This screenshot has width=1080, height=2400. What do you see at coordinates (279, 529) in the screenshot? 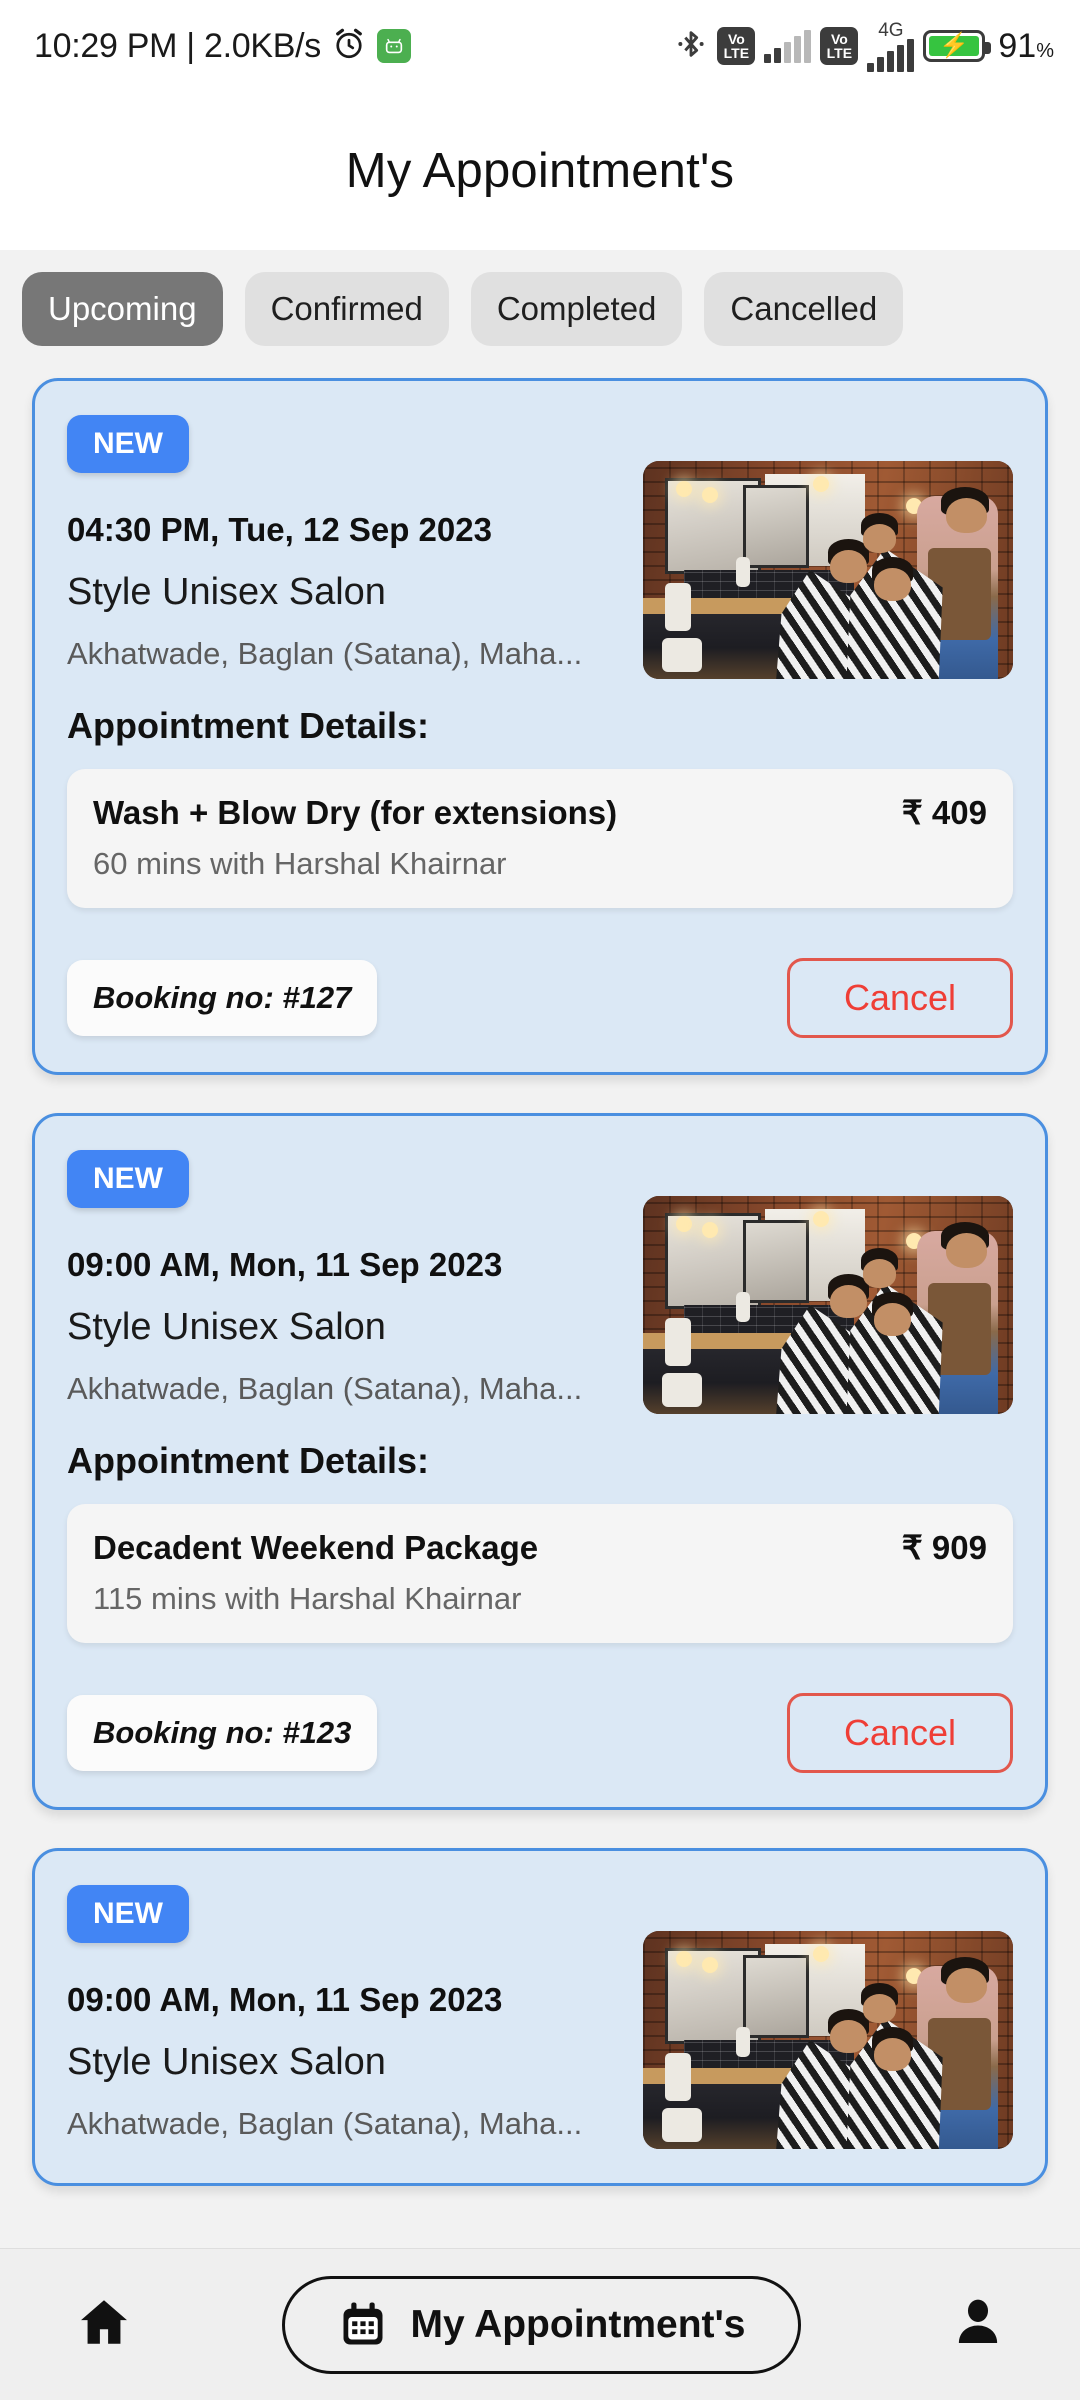
I see `appointment-datetime: 04:30 PM, Tue, 12 Sep 2023` at bounding box center [279, 529].